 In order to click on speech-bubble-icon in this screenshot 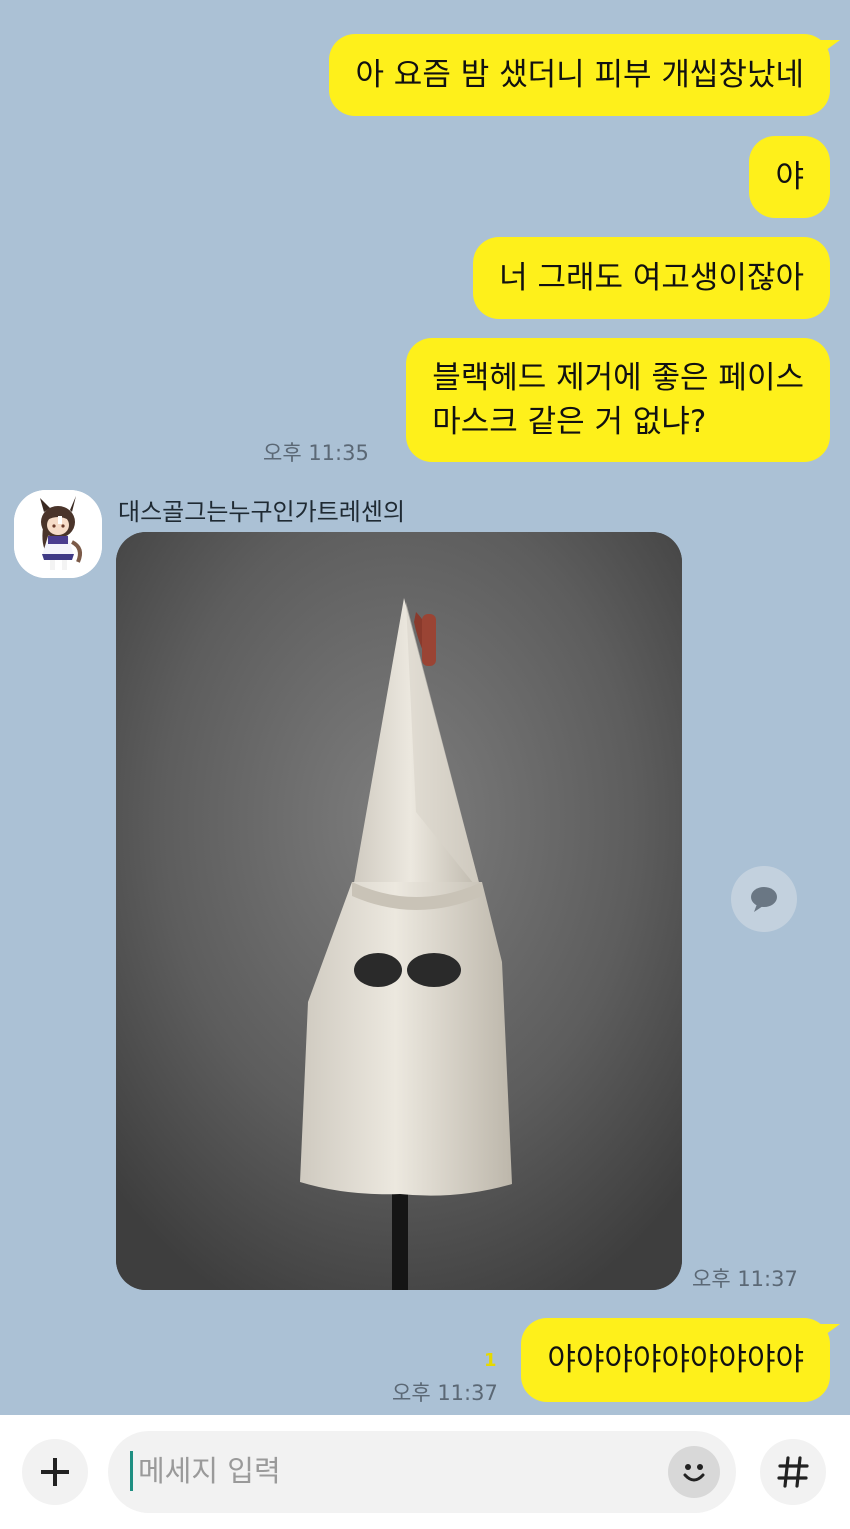, I will do `click(764, 899)`.